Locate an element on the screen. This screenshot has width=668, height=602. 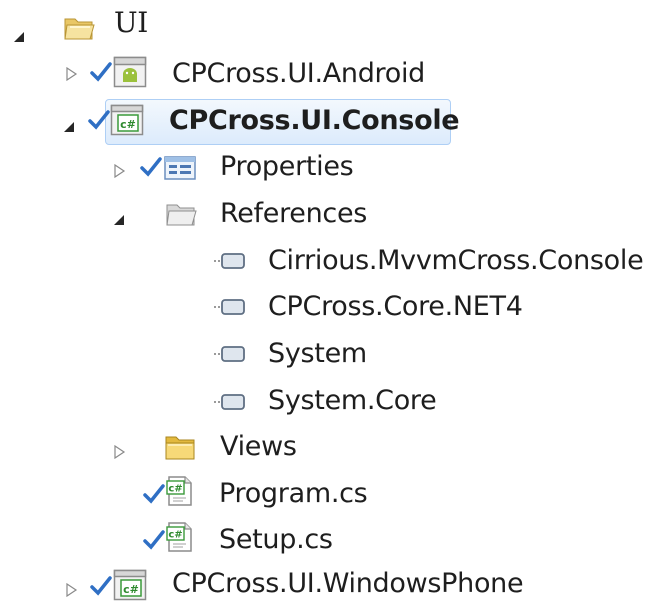
tree-node-label: System is located at coordinates (317, 353).